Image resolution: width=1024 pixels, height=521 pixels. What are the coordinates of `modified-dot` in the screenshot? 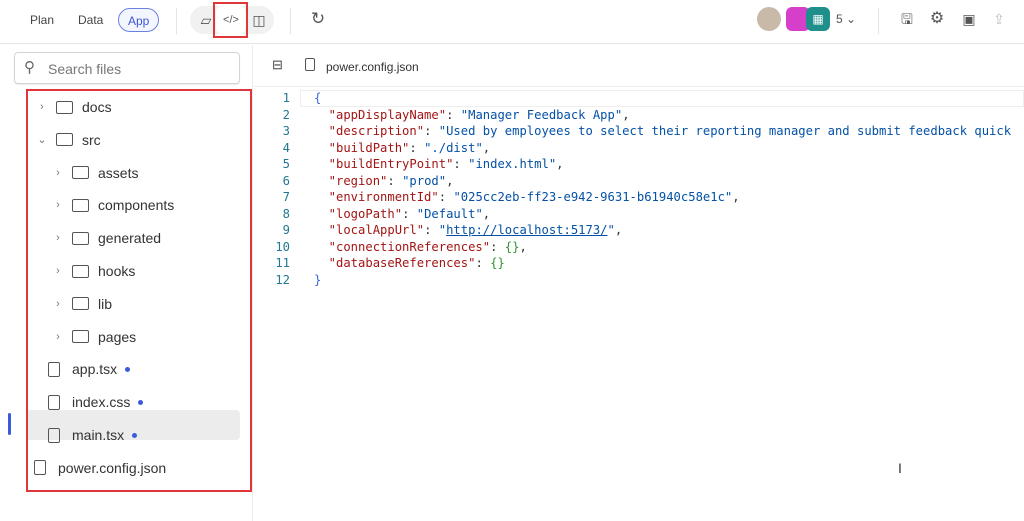 It's located at (135, 435).